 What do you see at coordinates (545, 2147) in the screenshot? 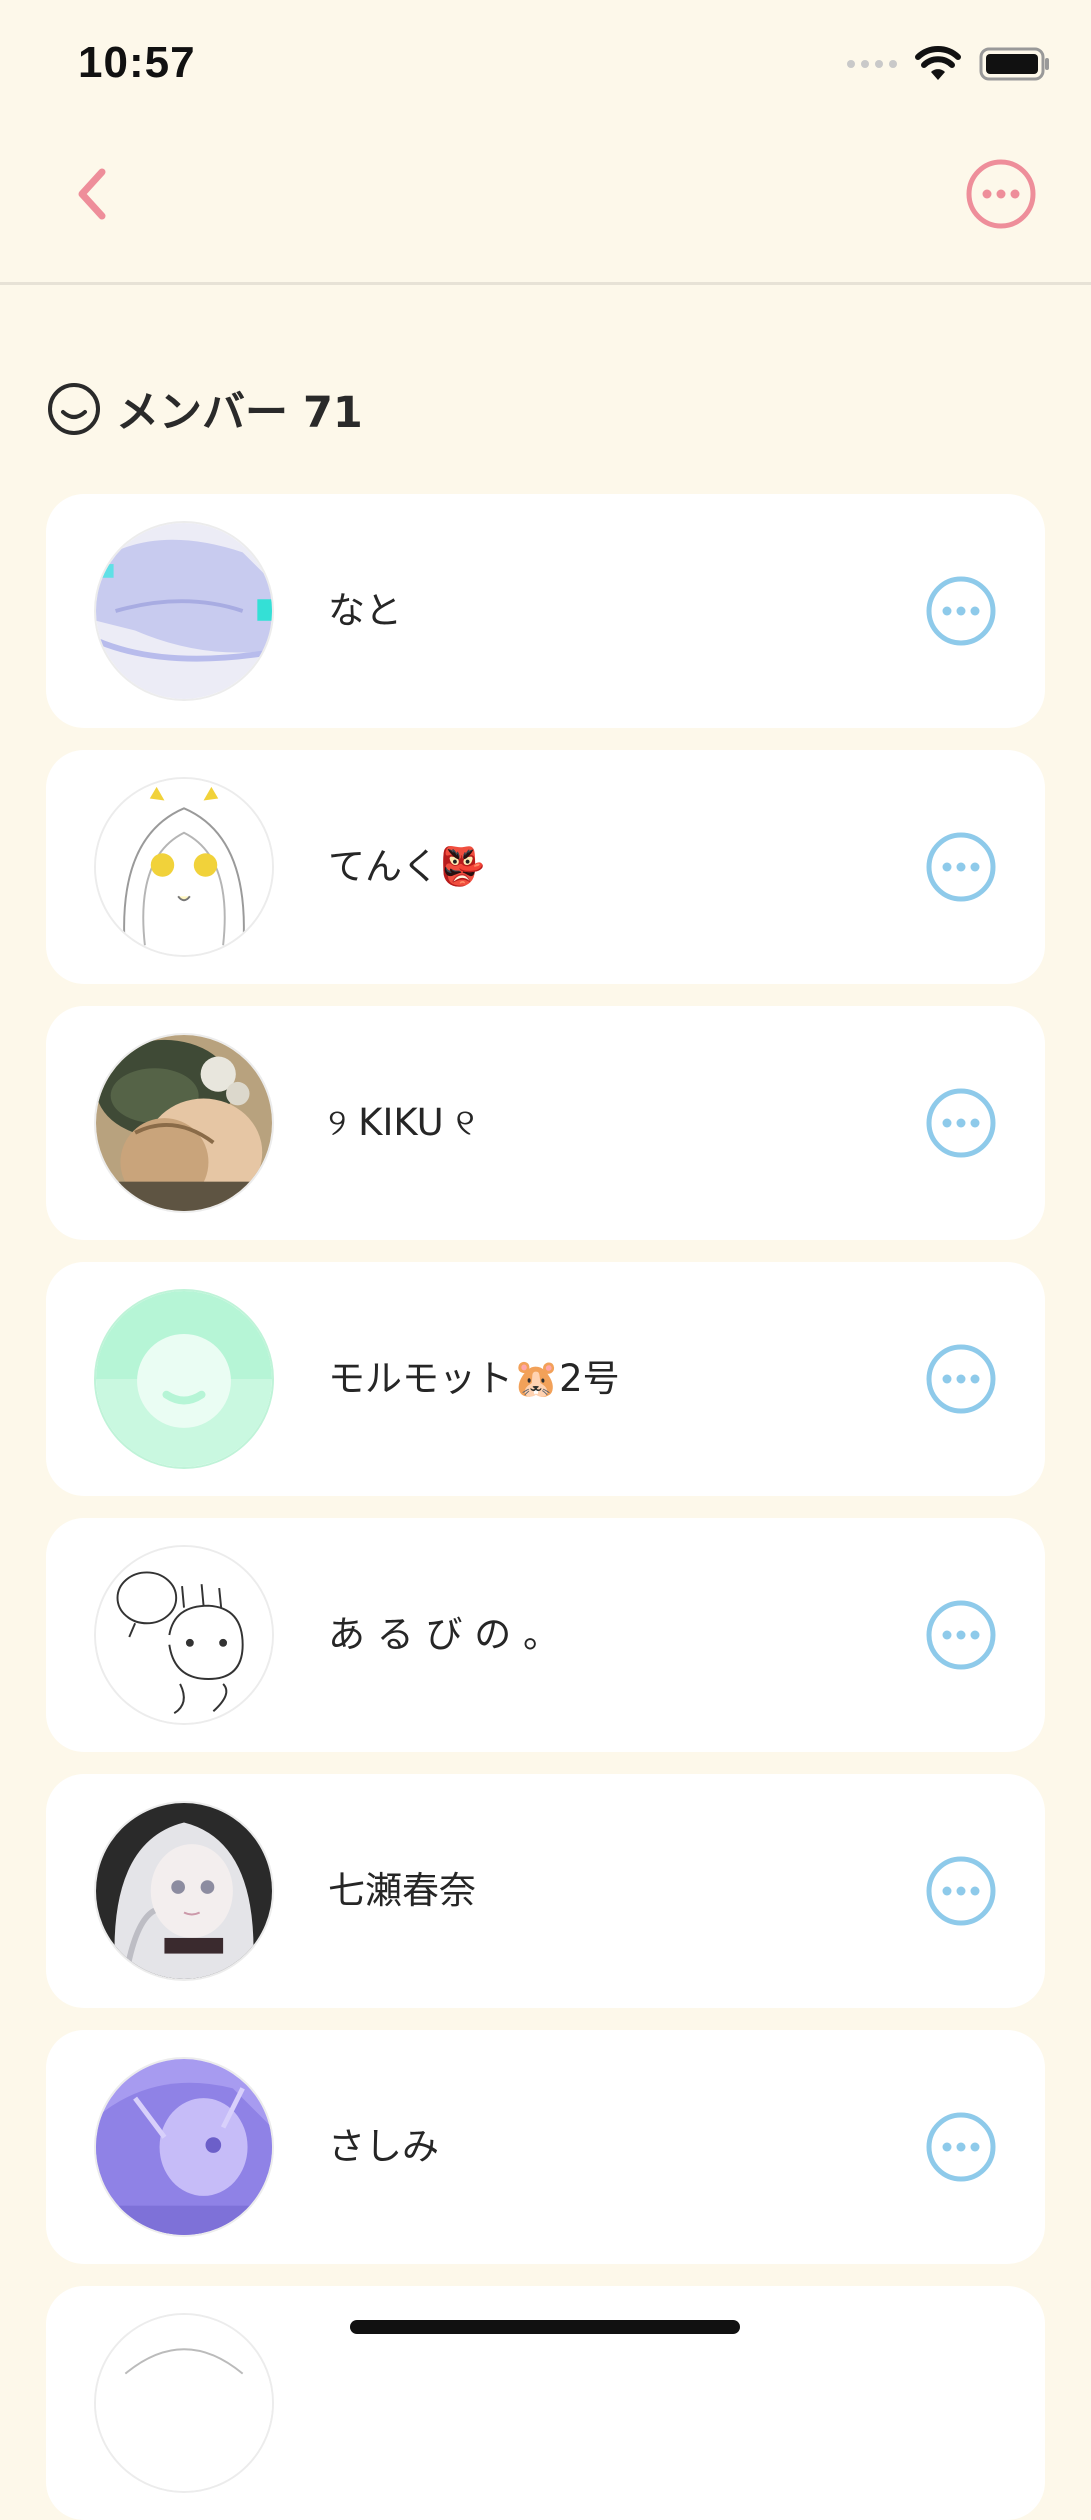
I see `member-card: さしみ` at bounding box center [545, 2147].